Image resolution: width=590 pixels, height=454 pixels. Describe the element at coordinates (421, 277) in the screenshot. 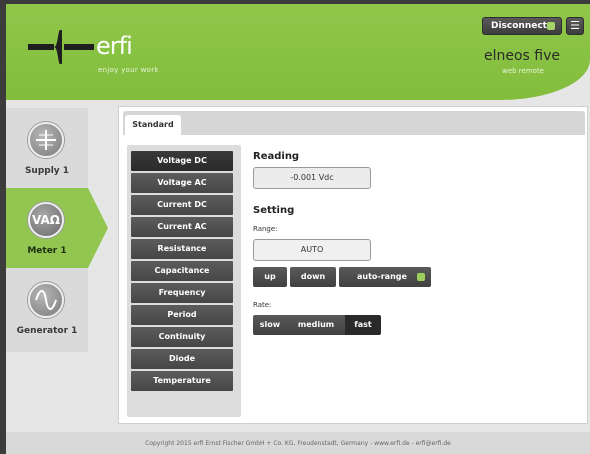

I see `auto-range-status-icon` at that location.